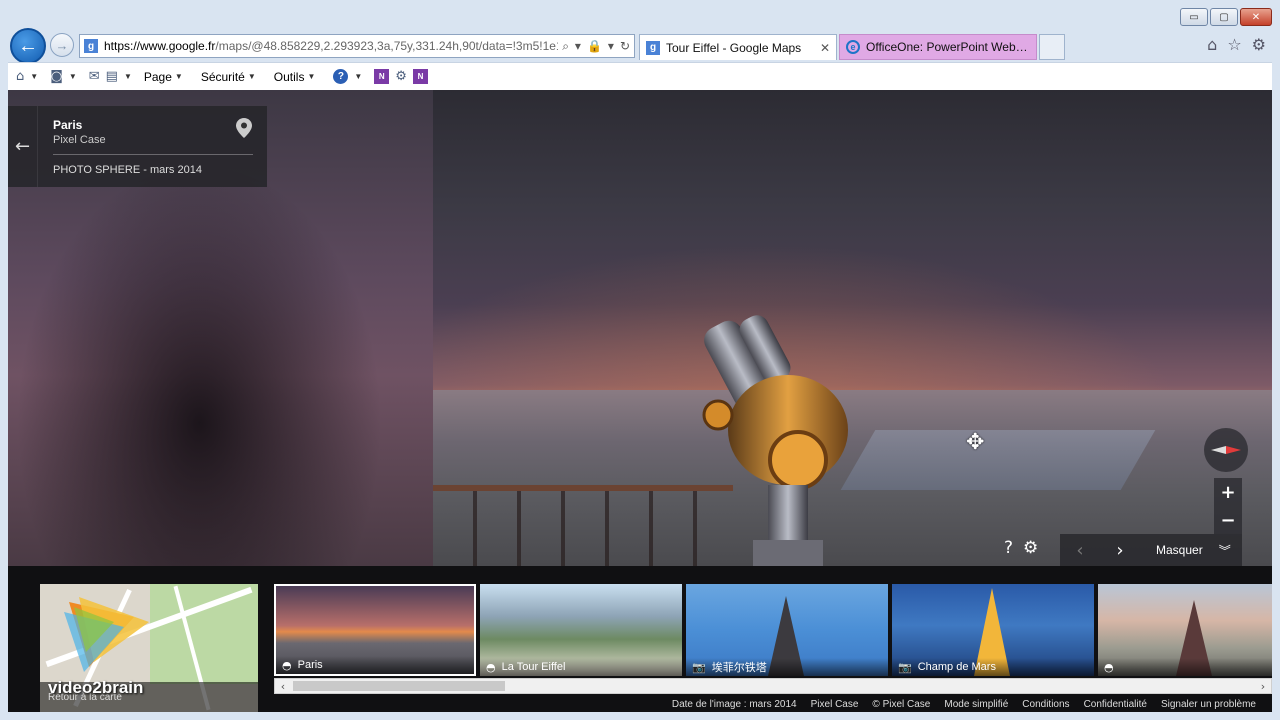 Image resolution: width=1280 pixels, height=720 pixels. I want to click on railing, so click(583, 525).